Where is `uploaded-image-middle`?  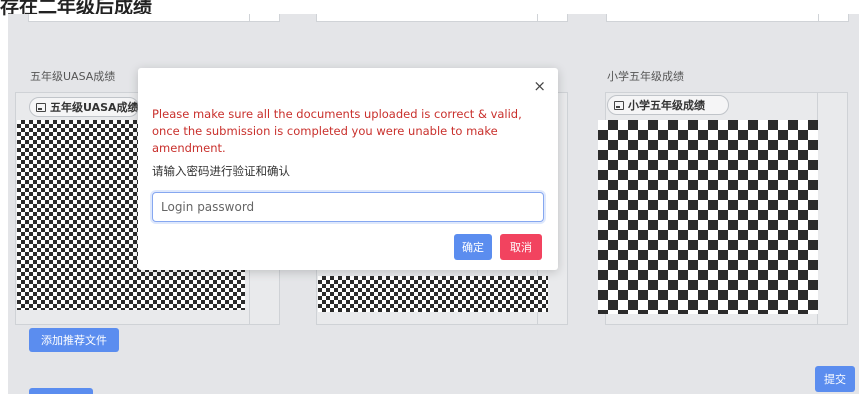
uploaded-image-middle is located at coordinates (433, 294).